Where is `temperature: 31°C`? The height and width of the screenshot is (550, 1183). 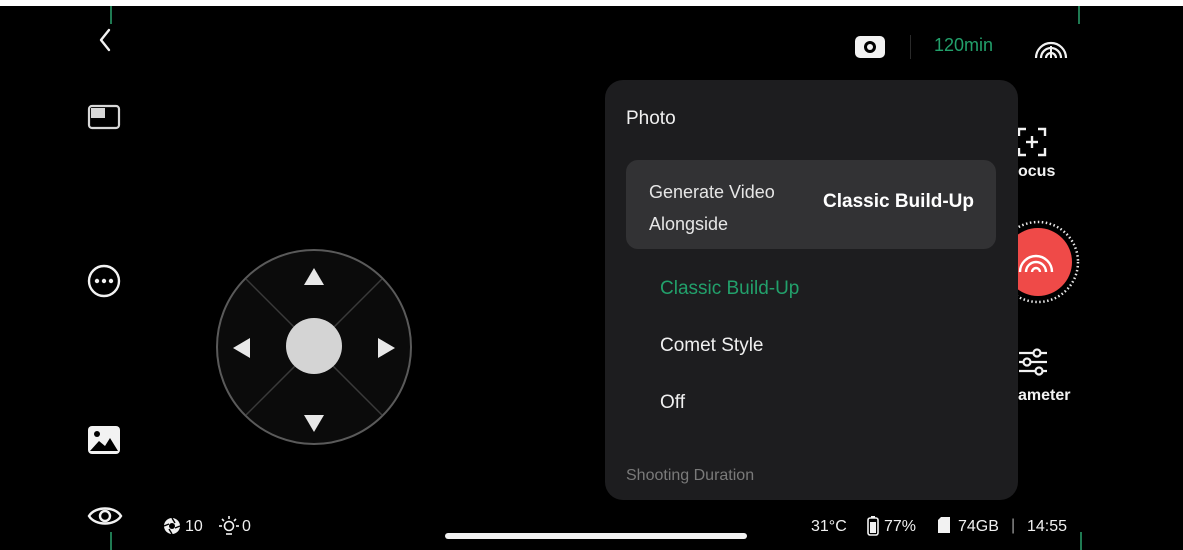
temperature: 31°C is located at coordinates (829, 526).